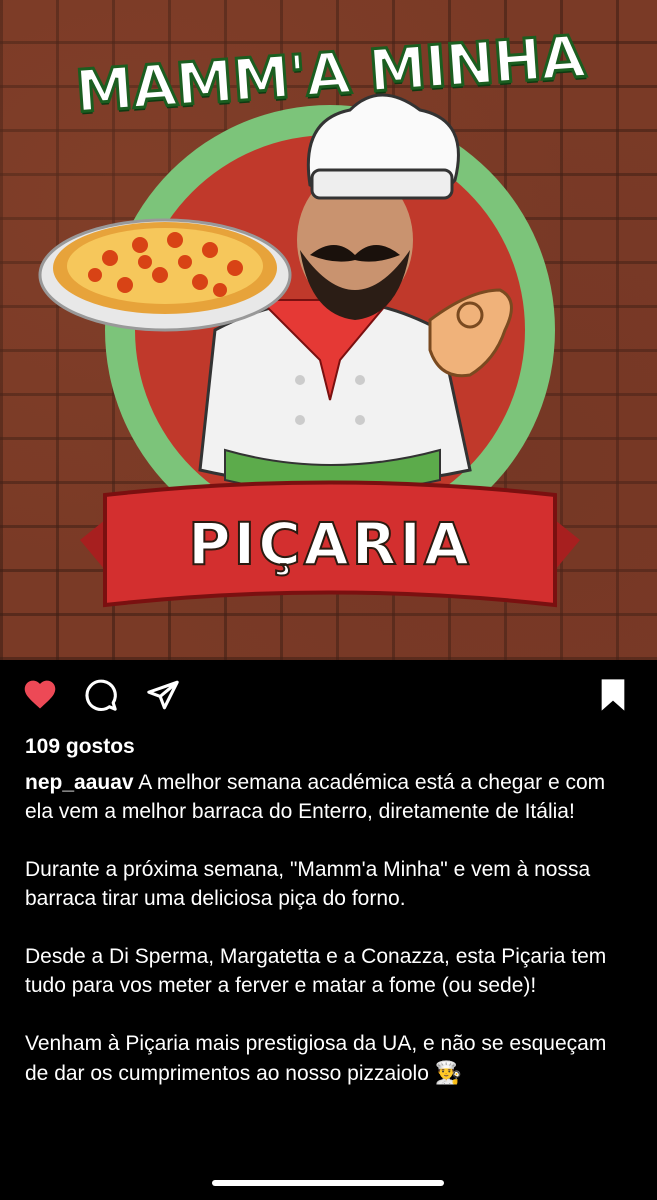  What do you see at coordinates (79, 782) in the screenshot?
I see `caption-username: nep_aauav` at bounding box center [79, 782].